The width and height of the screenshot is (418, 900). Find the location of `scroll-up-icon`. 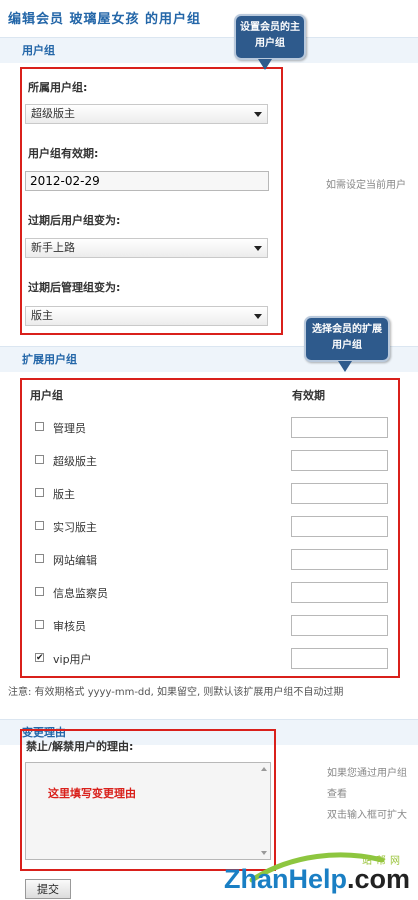

scroll-up-icon is located at coordinates (264, 769).